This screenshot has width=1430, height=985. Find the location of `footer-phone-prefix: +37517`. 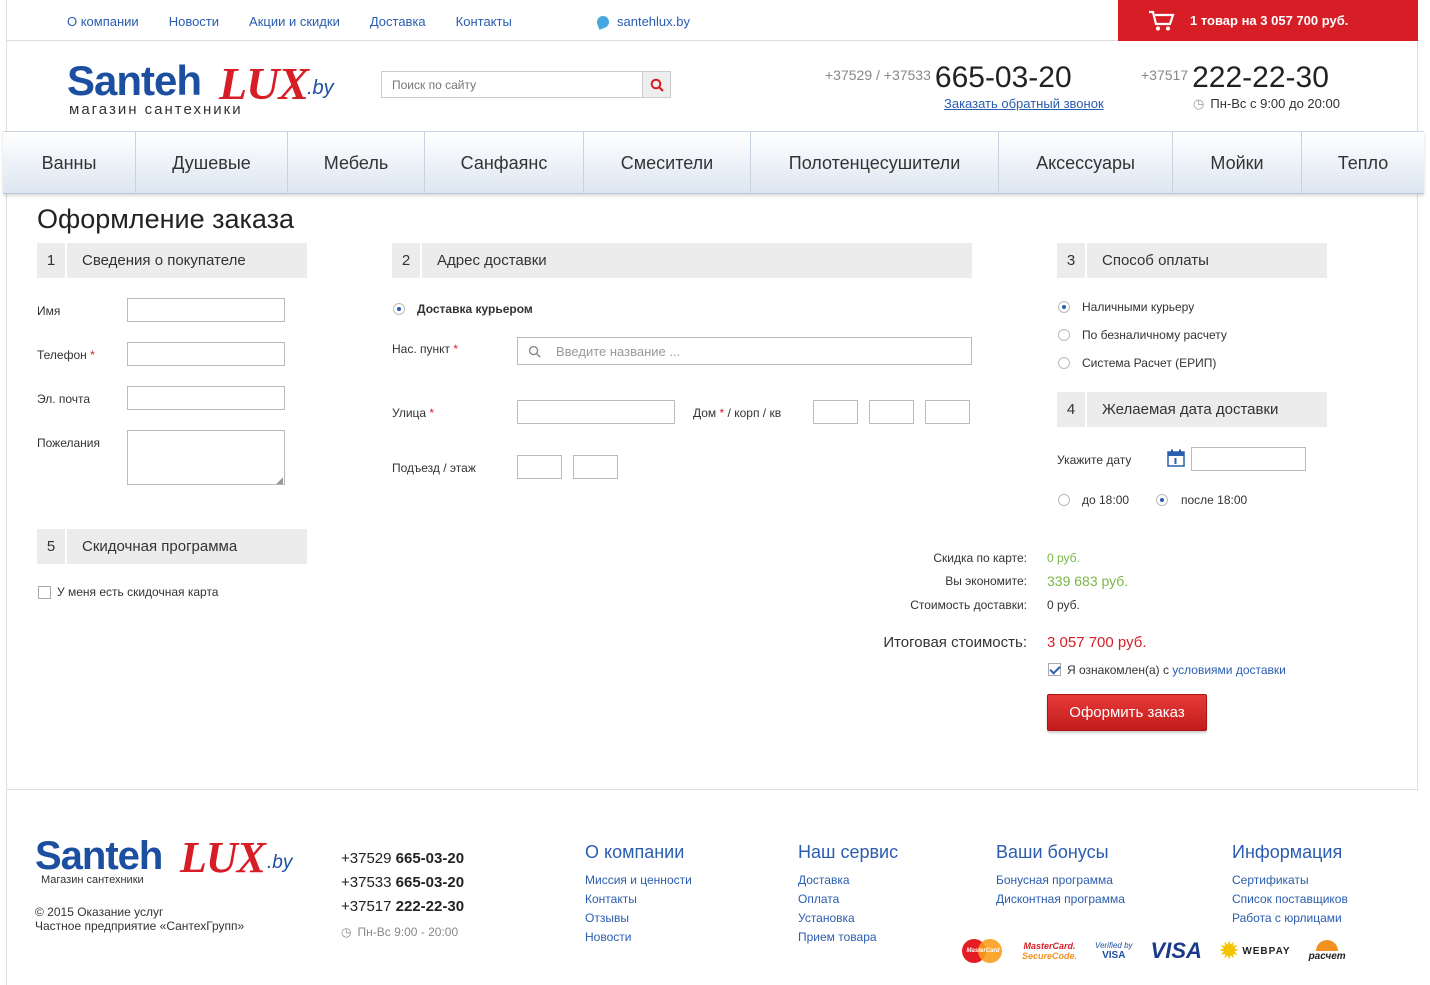

footer-phone-prefix: +37517 is located at coordinates (366, 906).